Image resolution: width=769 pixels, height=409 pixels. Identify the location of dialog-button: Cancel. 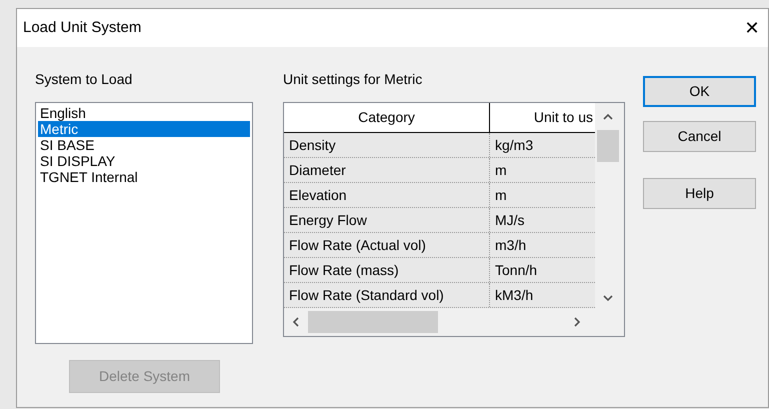
(699, 136).